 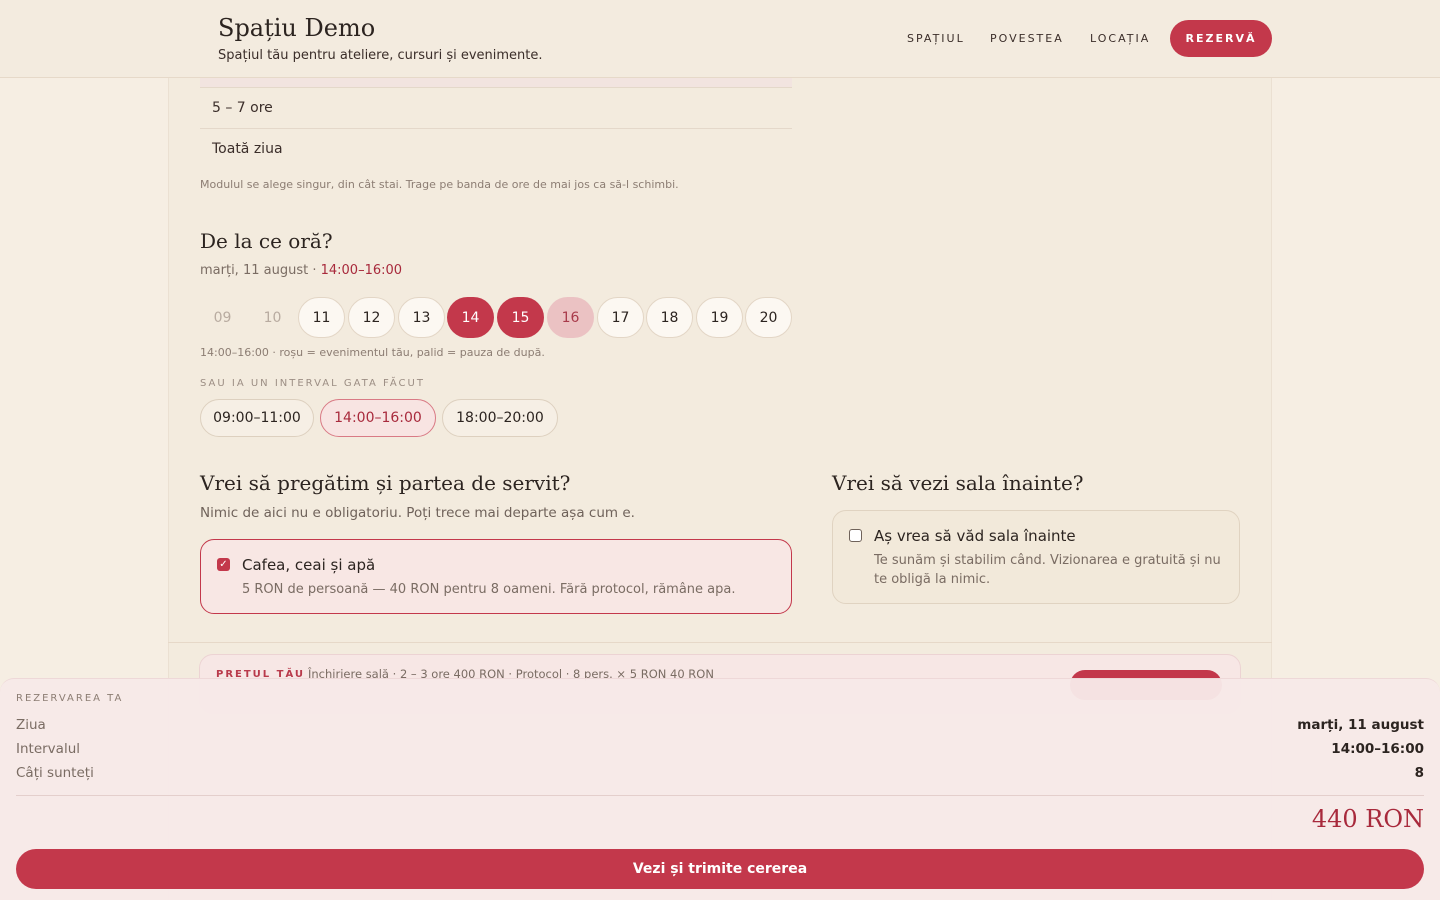 I want to click on reserve-button: REZERVĂ, so click(x=1221, y=38).